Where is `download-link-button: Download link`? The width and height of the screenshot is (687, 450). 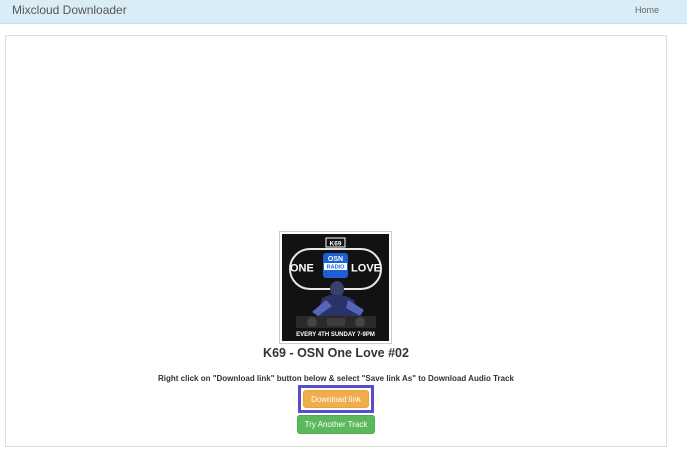
download-link-button: Download link is located at coordinates (336, 399).